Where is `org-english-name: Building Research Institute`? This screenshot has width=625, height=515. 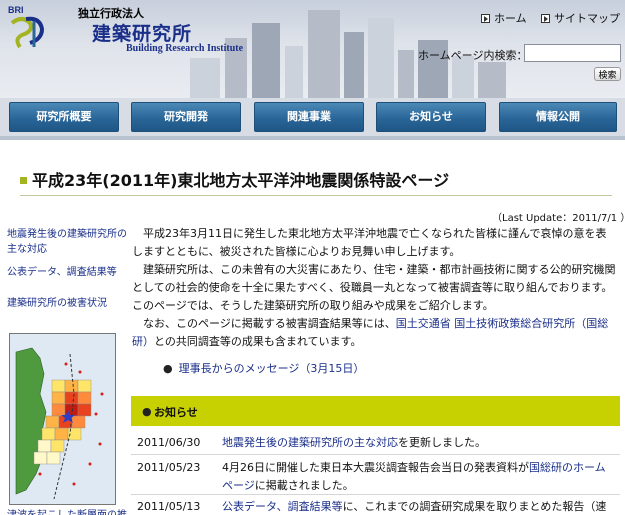 org-english-name: Building Research Institute is located at coordinates (185, 48).